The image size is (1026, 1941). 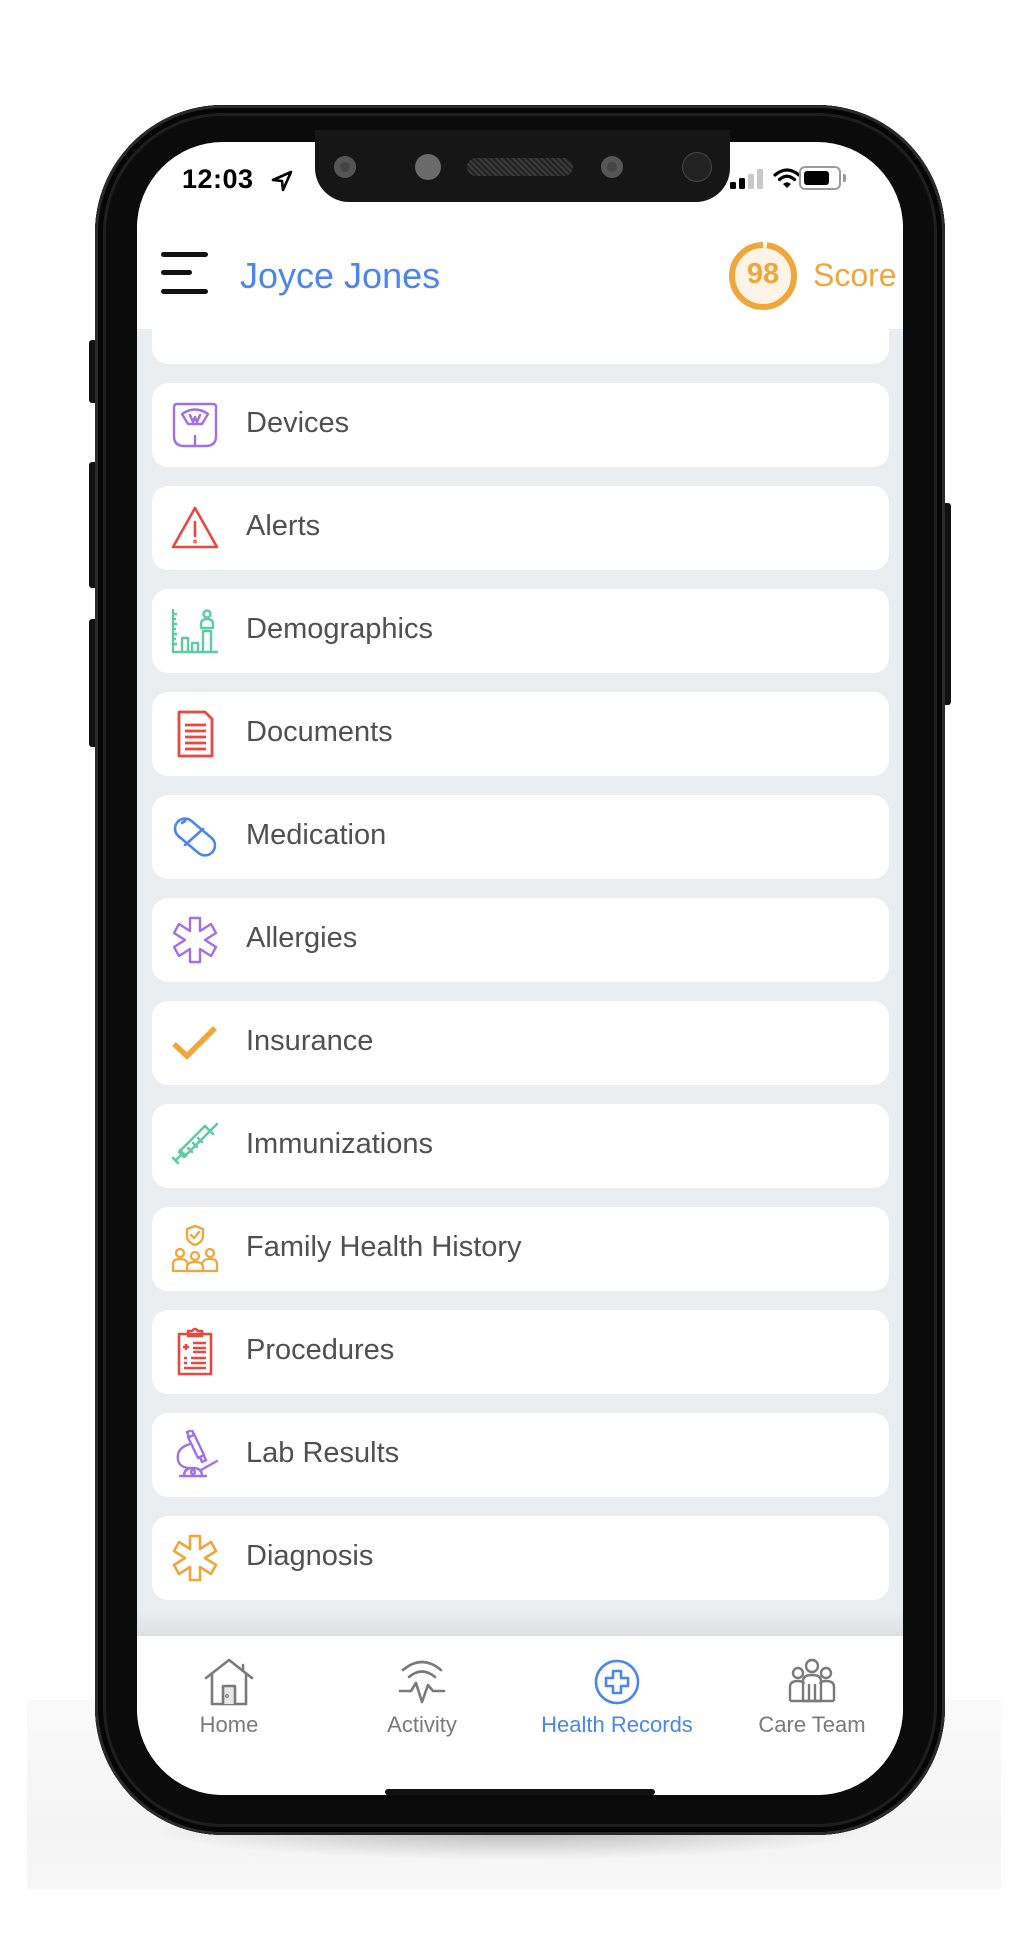 I want to click on menu-item-label: Diagnosis, so click(x=310, y=1556).